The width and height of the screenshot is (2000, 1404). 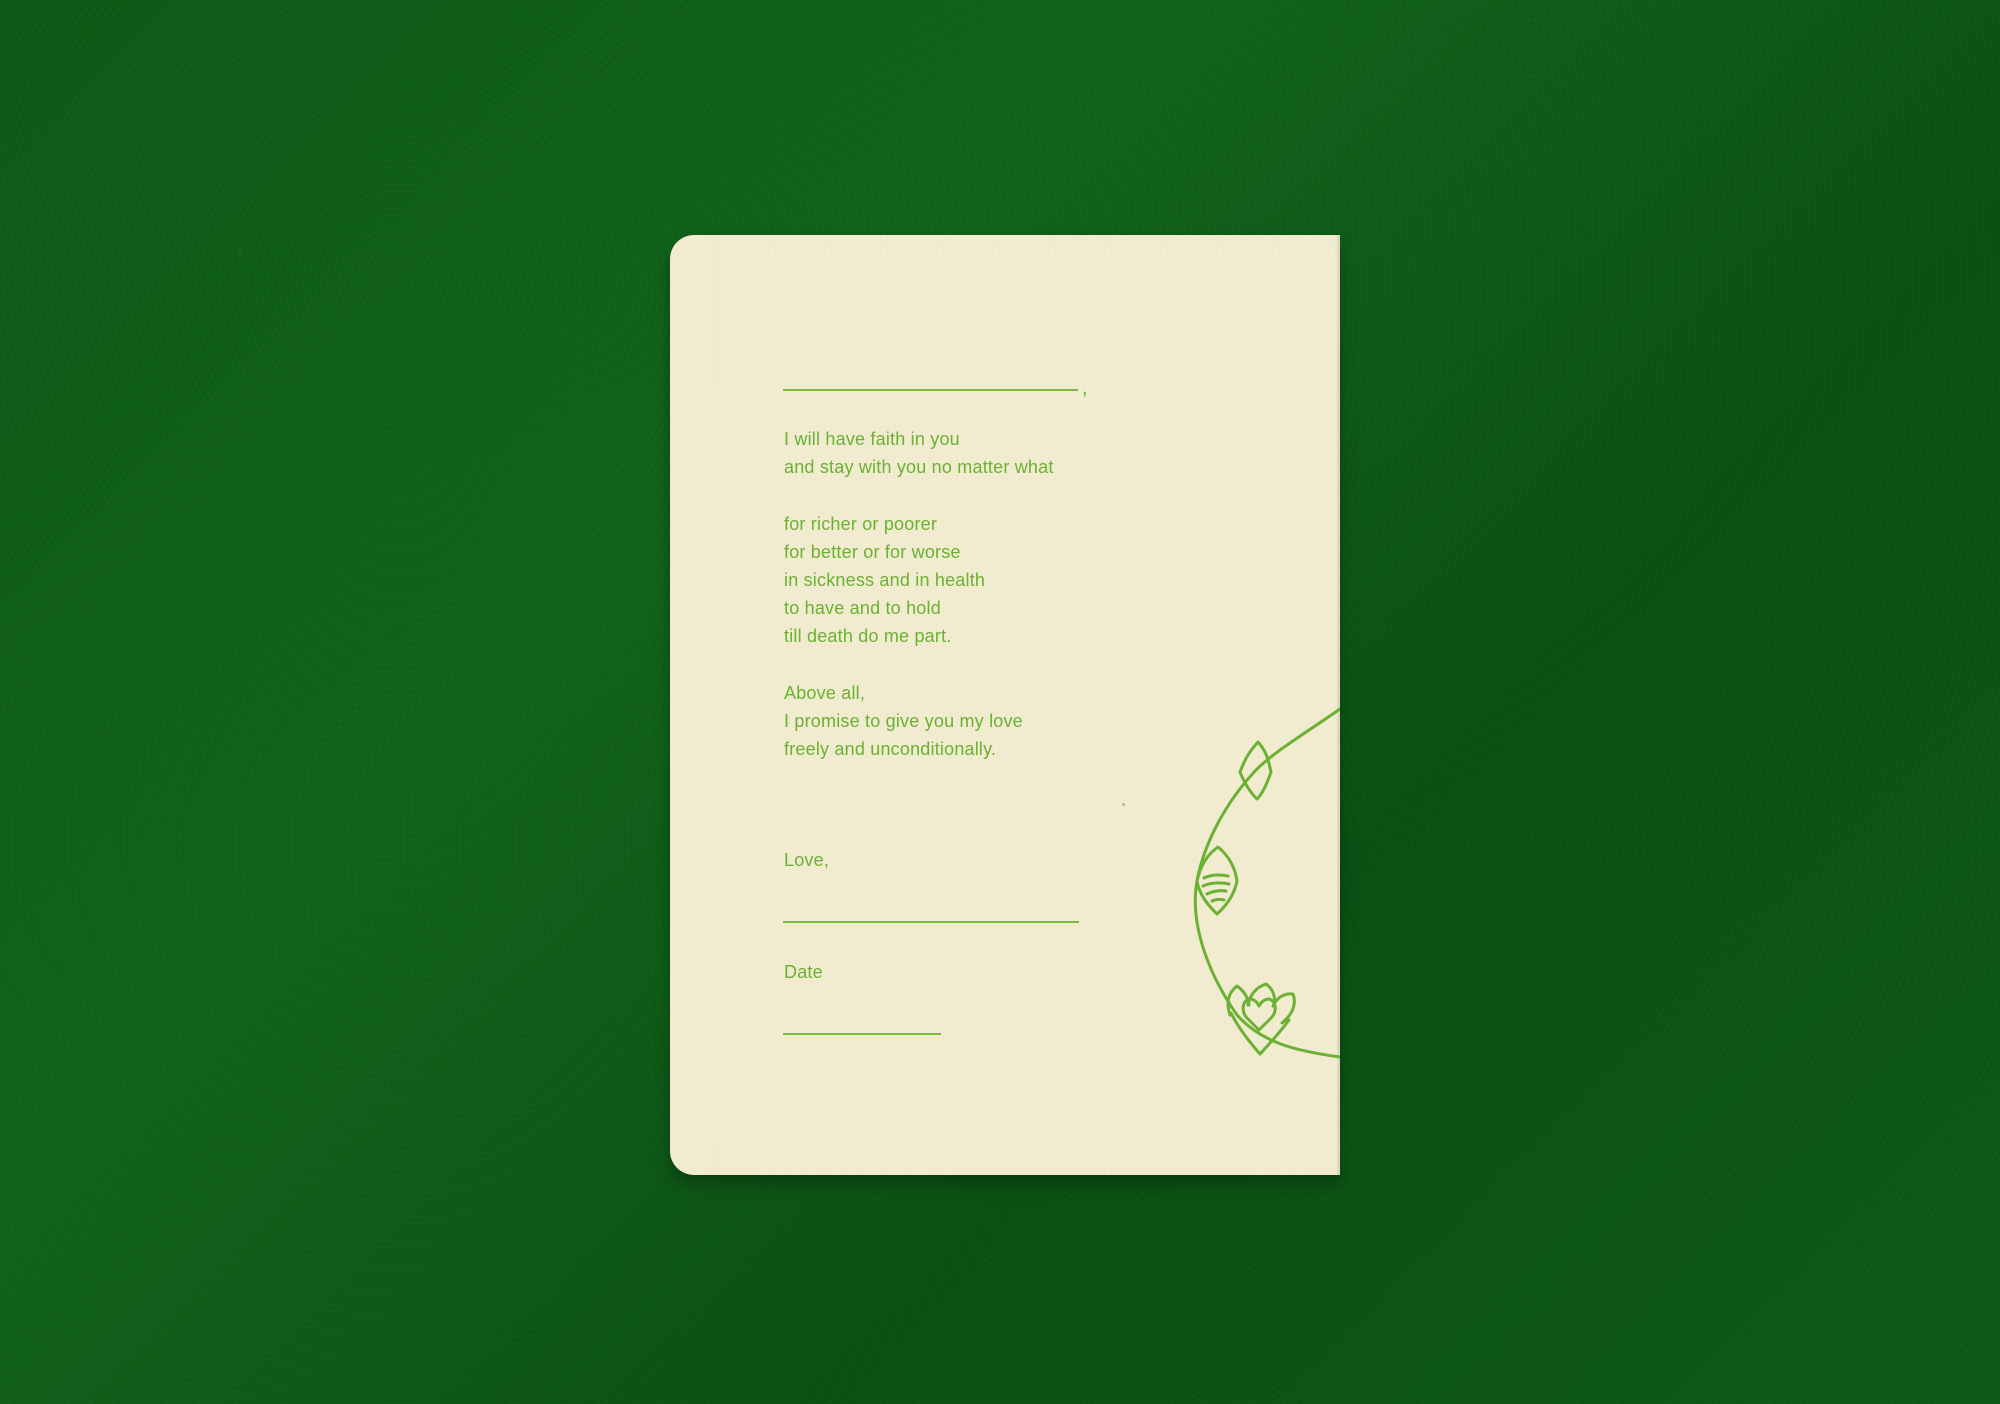 What do you see at coordinates (872, 552) in the screenshot?
I see `stanza-2-line-2: for better or for worse` at bounding box center [872, 552].